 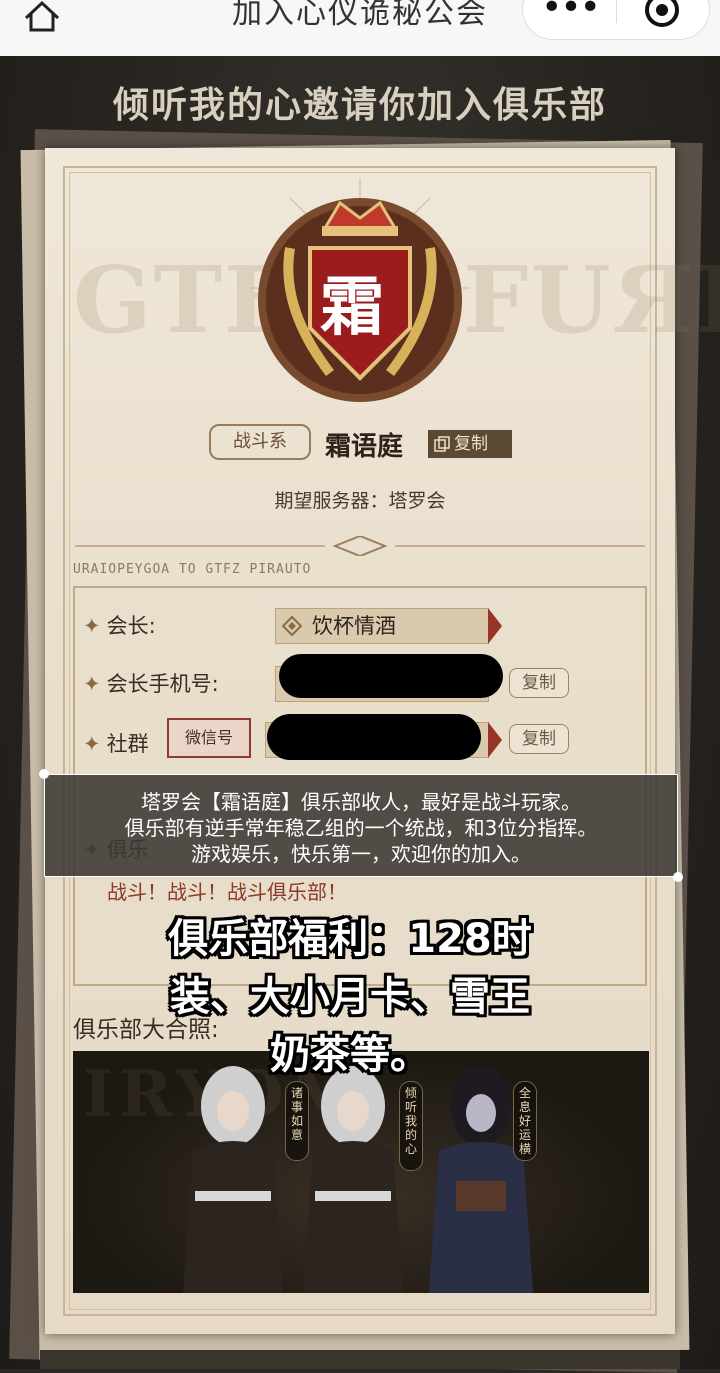 I want to click on leader-name-ribbon: 饮杯情酒, so click(x=388, y=626).